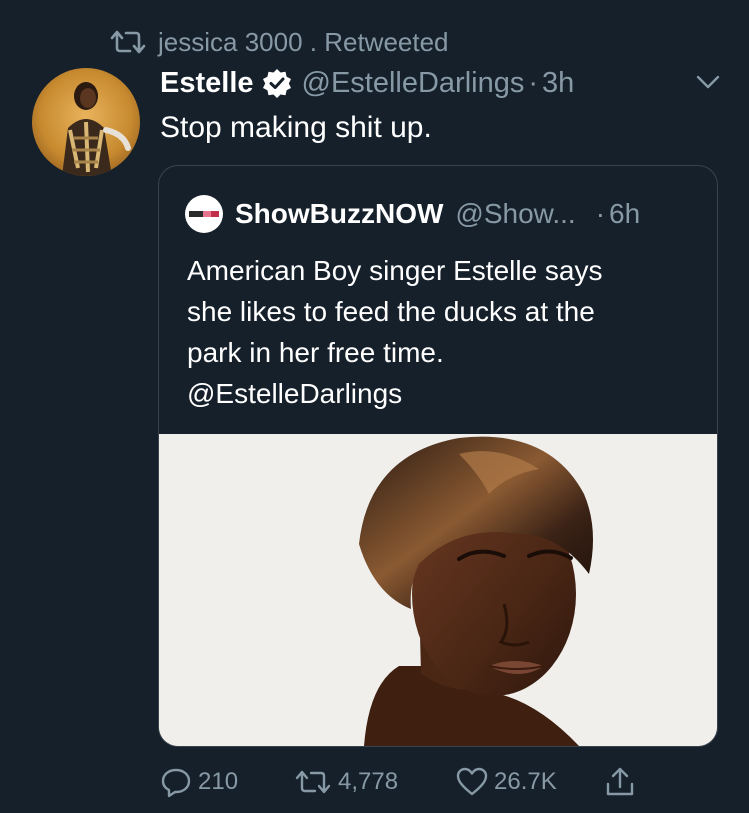 The width and height of the screenshot is (749, 813). I want to click on display-name: Estelle, so click(207, 83).